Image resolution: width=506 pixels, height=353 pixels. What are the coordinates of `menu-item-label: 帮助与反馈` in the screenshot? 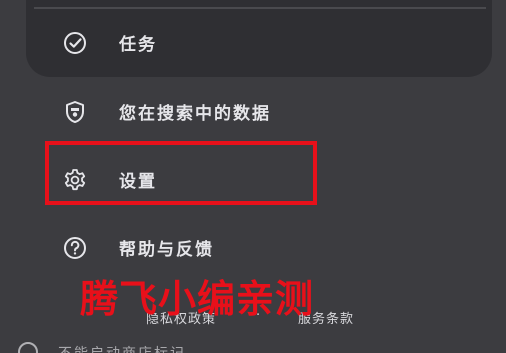 It's located at (166, 250).